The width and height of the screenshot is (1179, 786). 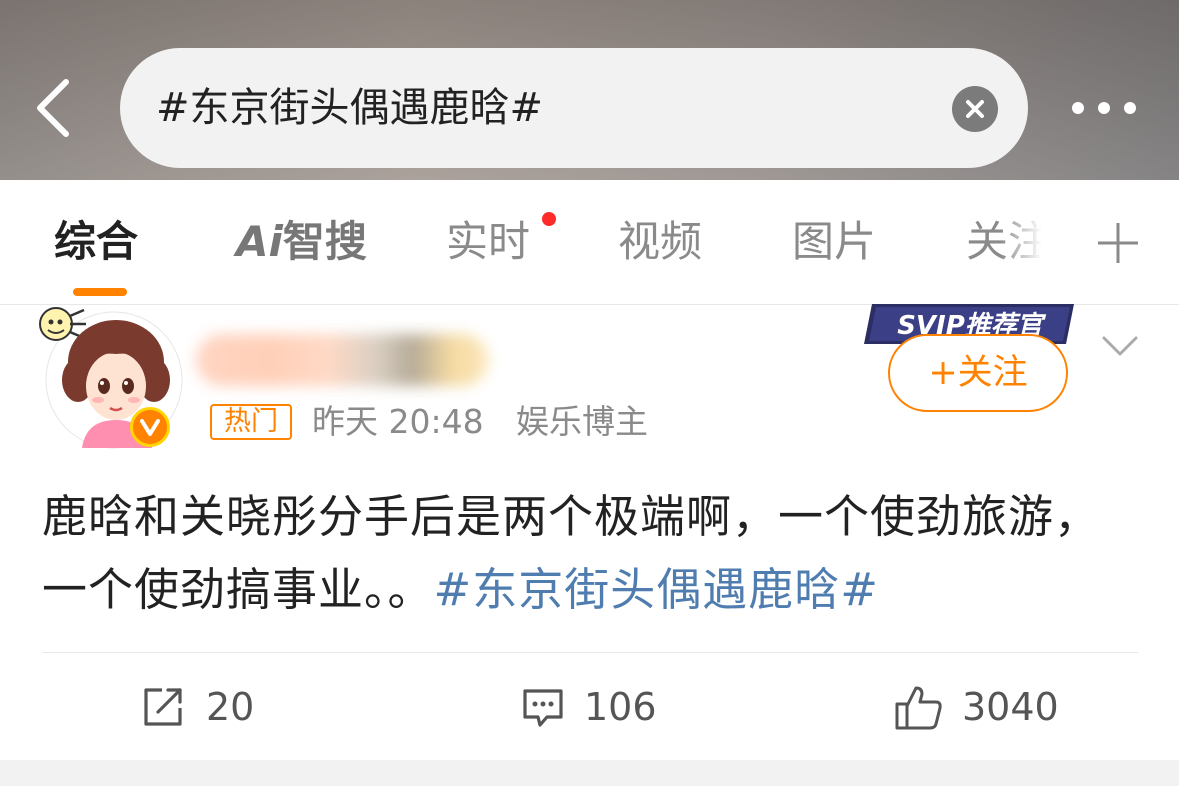 I want to click on add-tab-button, so click(x=1118, y=243).